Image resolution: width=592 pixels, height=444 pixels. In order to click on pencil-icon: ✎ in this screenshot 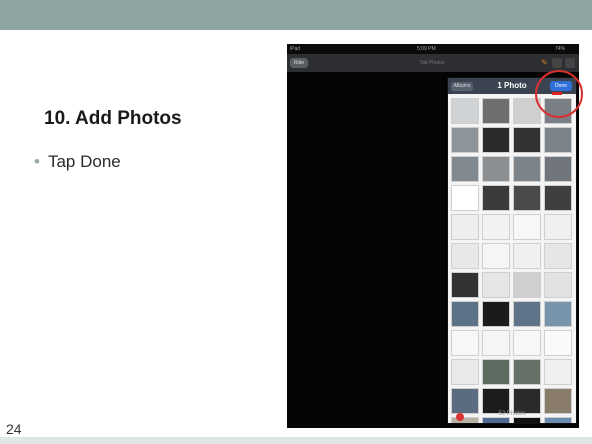, I will do `click(546, 63)`.